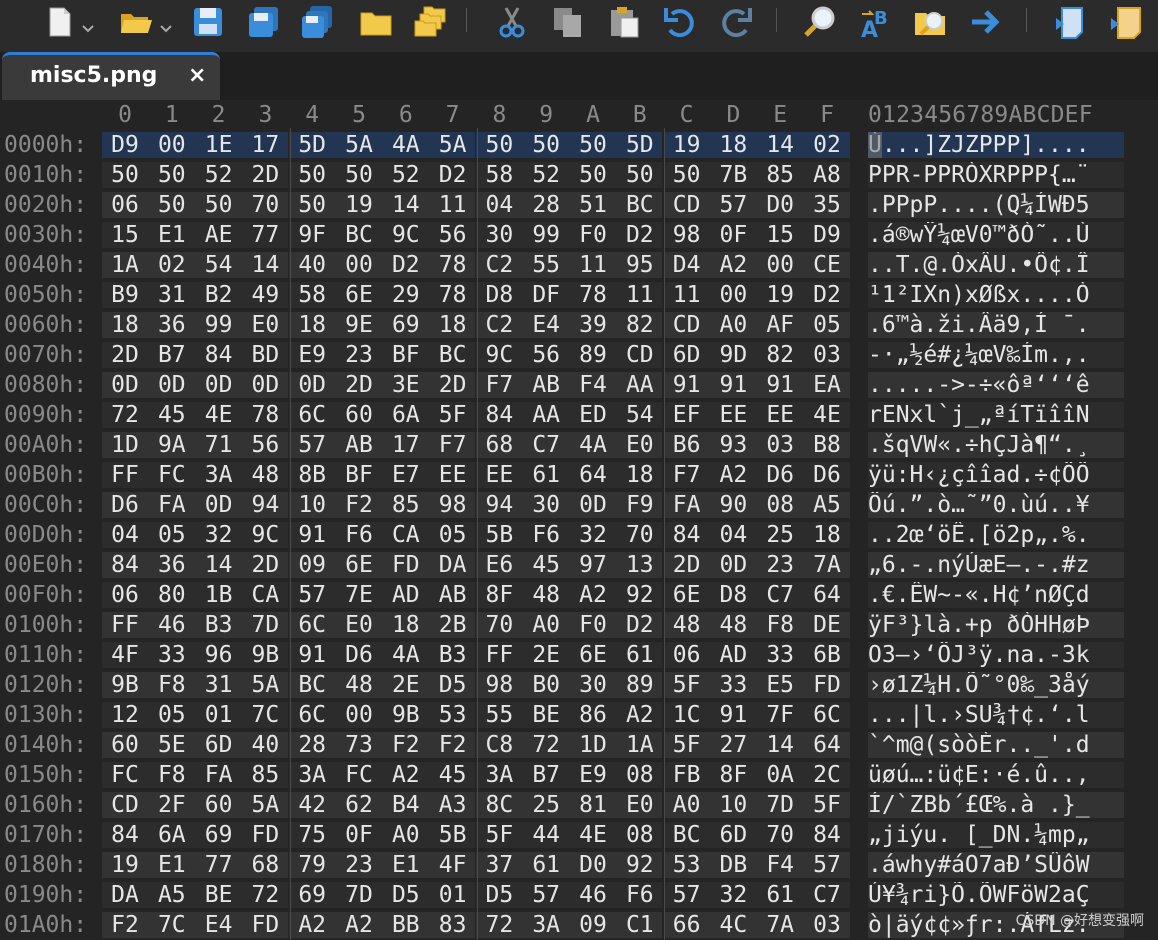 Image resolution: width=1158 pixels, height=940 pixels. What do you see at coordinates (111, 76) in the screenshot?
I see `tab-misc5-png: misc5.png ×` at bounding box center [111, 76].